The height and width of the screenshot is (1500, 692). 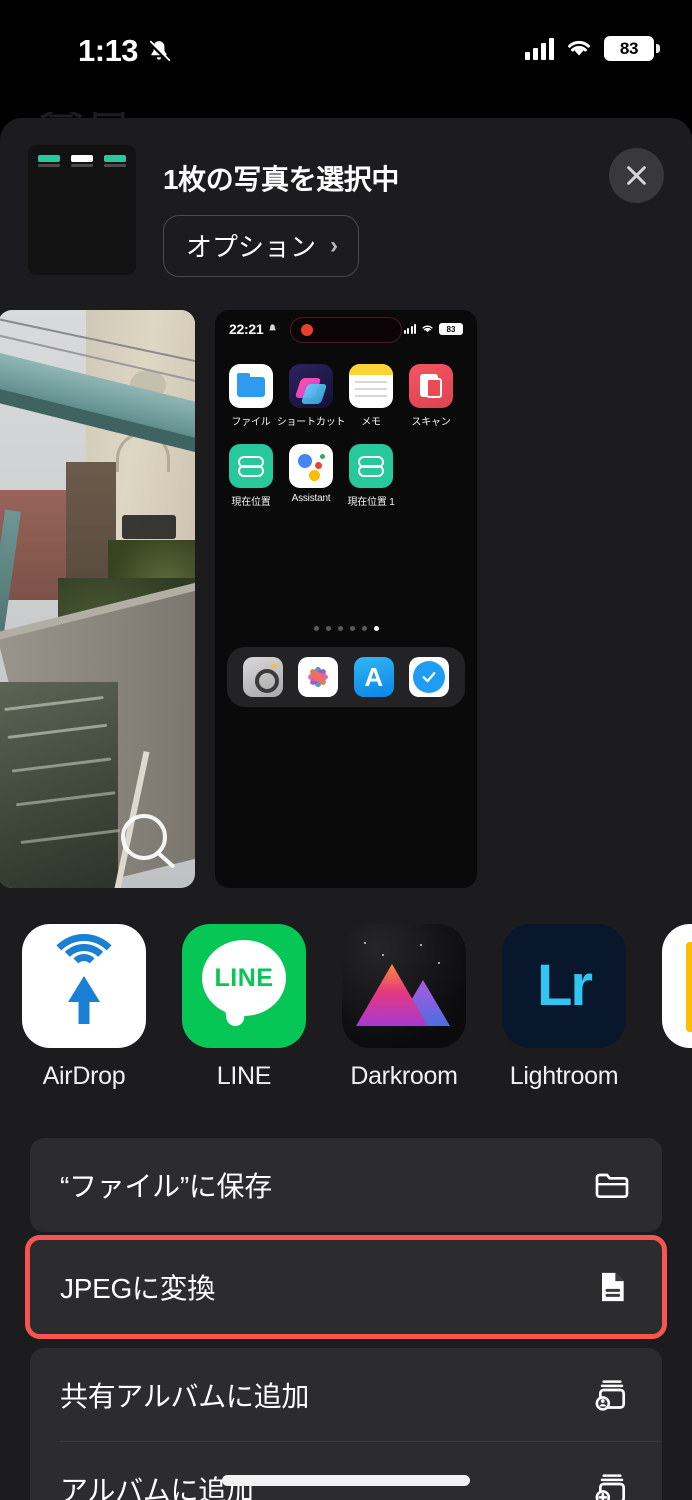 What do you see at coordinates (82, 210) in the screenshot?
I see `selected-photo-thumbnail` at bounding box center [82, 210].